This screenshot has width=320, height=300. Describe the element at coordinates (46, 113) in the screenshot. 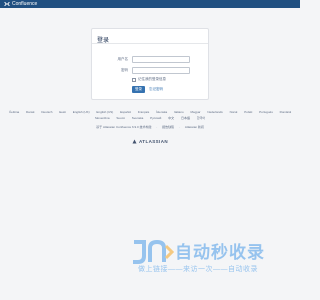

I see `language-link: Deutsch` at that location.